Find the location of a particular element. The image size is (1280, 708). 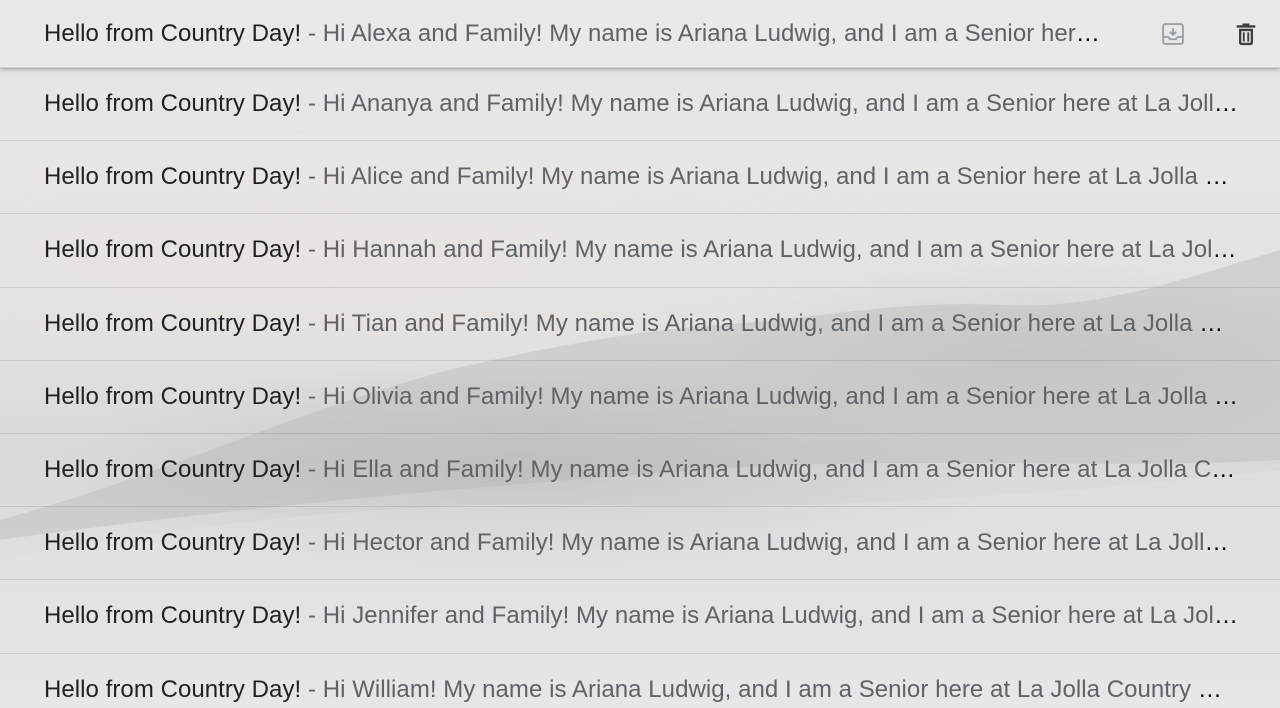

delete-button is located at coordinates (1246, 34).